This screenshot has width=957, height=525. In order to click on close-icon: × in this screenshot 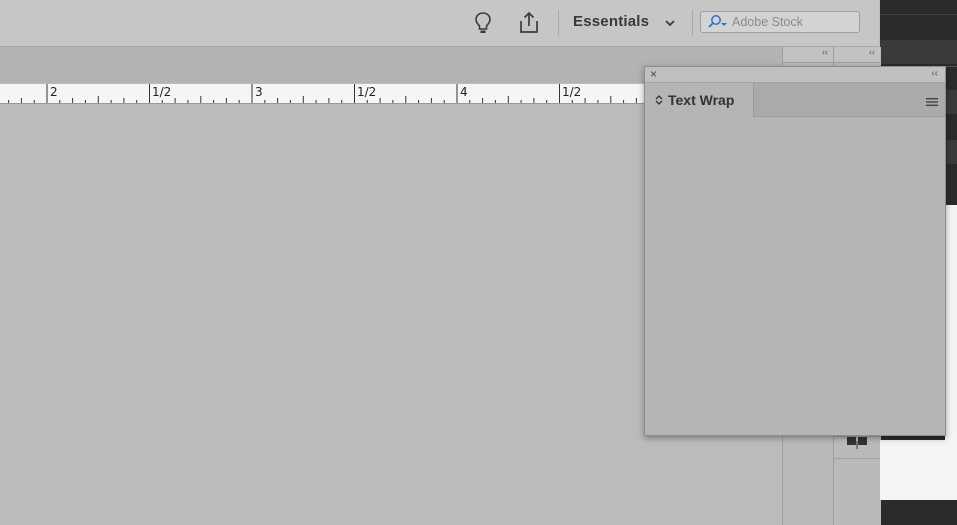, I will do `click(653, 74)`.